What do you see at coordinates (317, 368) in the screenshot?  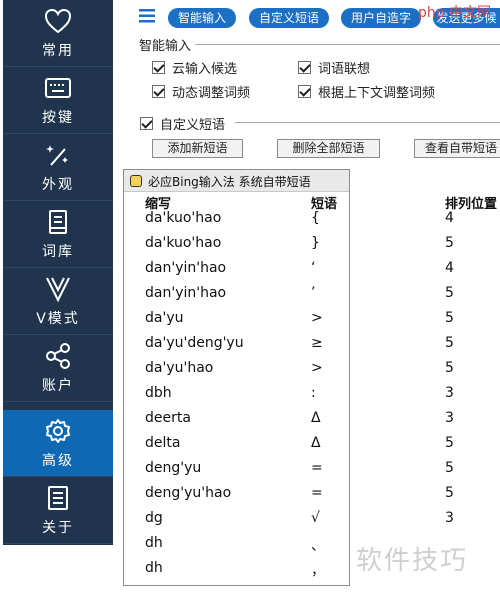 I see `cell-phrase: >` at bounding box center [317, 368].